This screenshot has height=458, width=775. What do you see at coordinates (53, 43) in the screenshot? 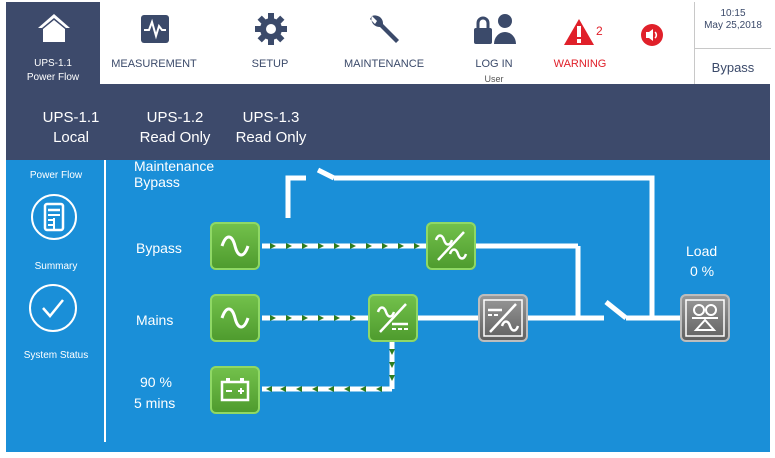
I see `power-flow-home-button: UPS-1.1 Power Flow` at bounding box center [53, 43].